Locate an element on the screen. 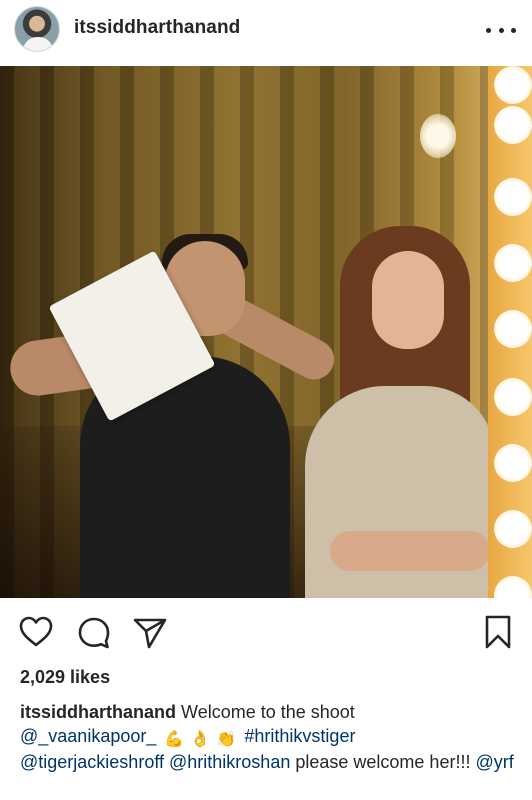 This screenshot has width=532, height=800. caption-text: Welcome to the shoot is located at coordinates (268, 712).